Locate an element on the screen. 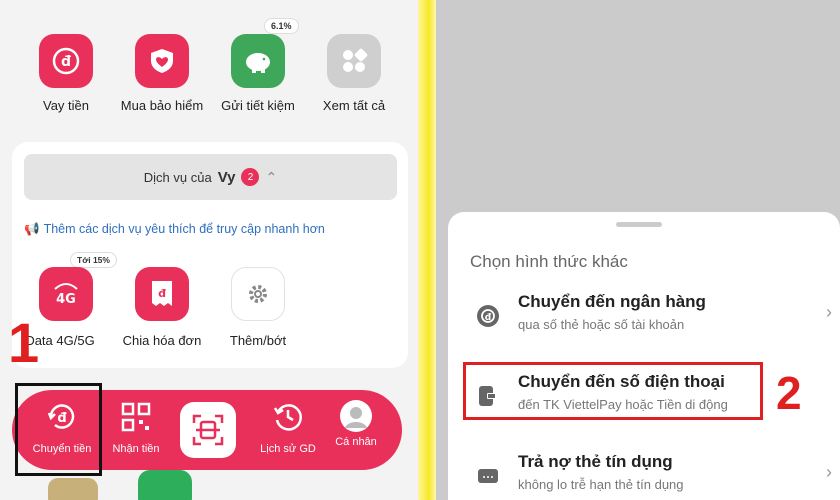  bank-transfer-icon: đ is located at coordinates (488, 316).